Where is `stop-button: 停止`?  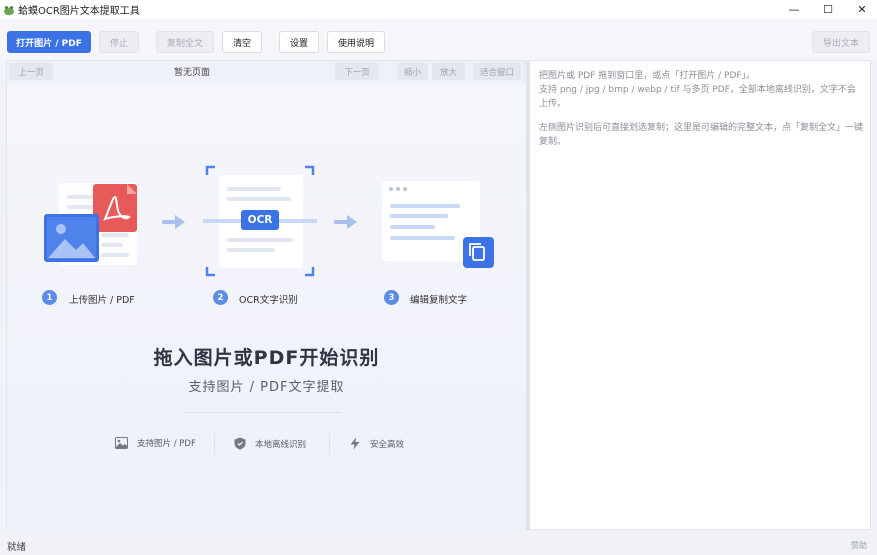 stop-button: 停止 is located at coordinates (119, 42).